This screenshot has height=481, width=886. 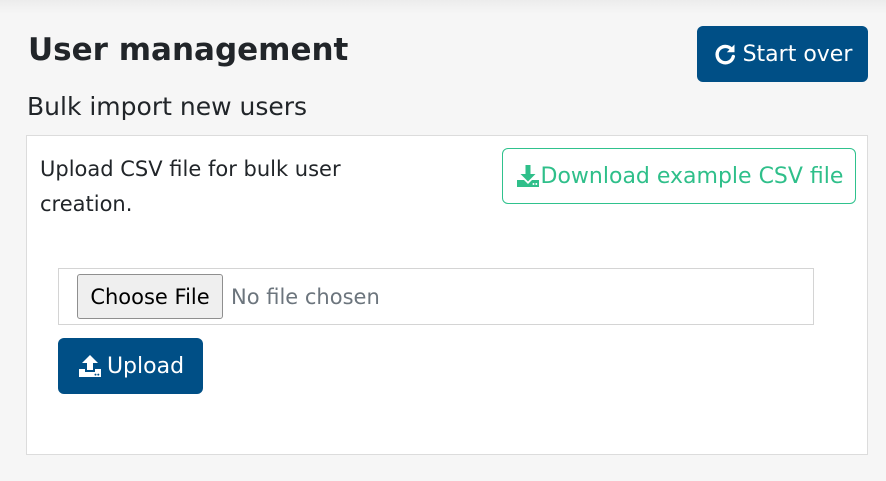 I want to click on start-over-button: Start over, so click(x=782, y=54).